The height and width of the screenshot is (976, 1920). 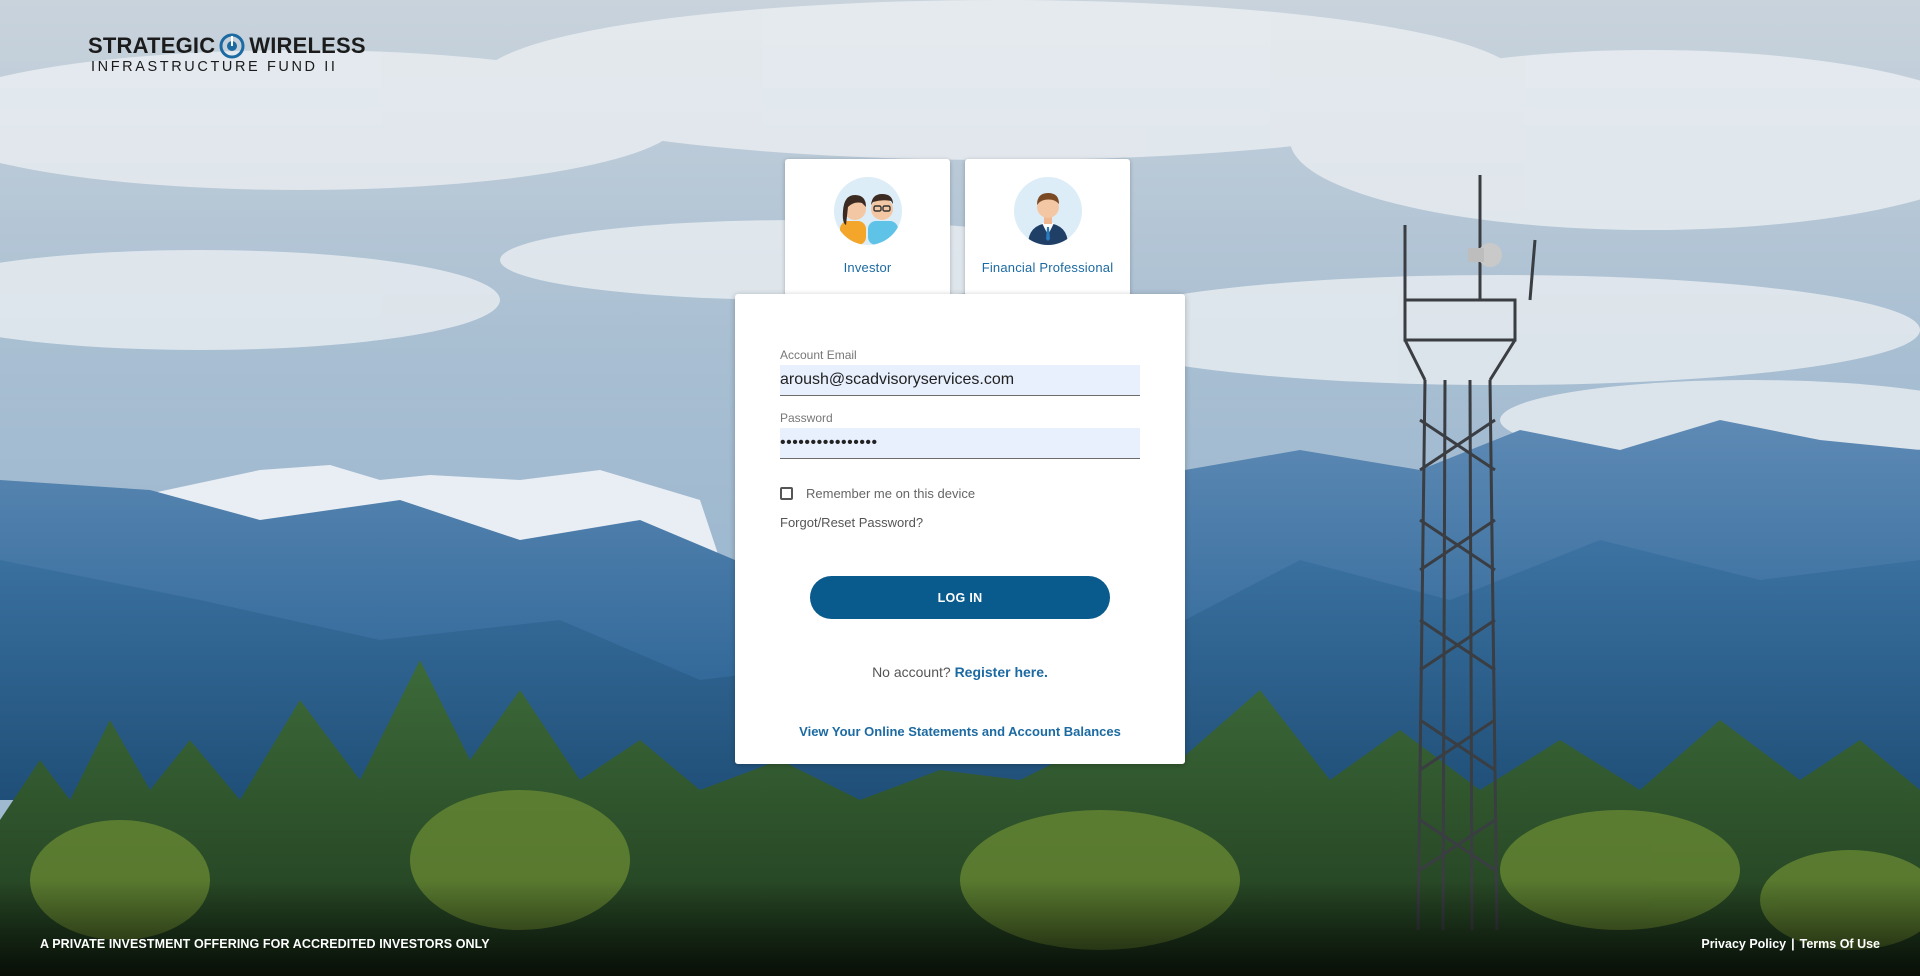 What do you see at coordinates (1840, 944) in the screenshot?
I see `terms-of-use-link: Terms Of Use` at bounding box center [1840, 944].